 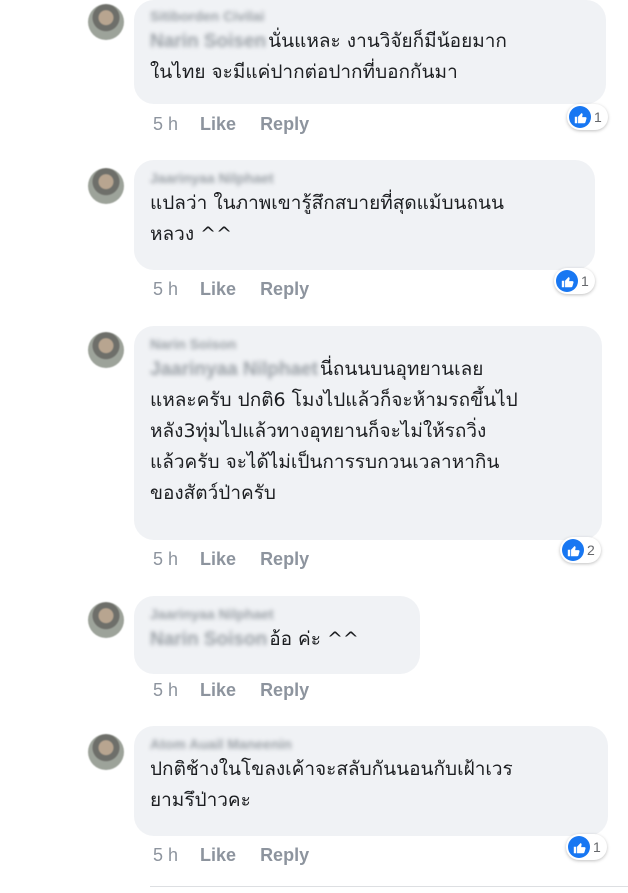 What do you see at coordinates (370, 16) in the screenshot?
I see `author-name: Sitiborden Civilai` at bounding box center [370, 16].